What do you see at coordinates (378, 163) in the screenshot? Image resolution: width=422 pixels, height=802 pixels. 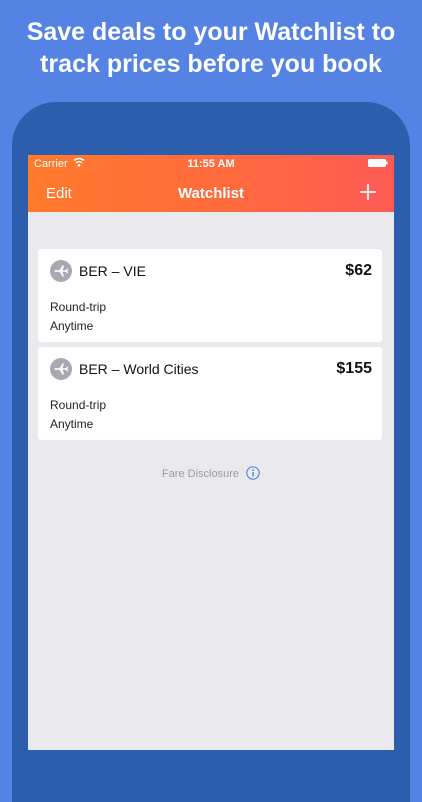 I see `battery-icon` at bounding box center [378, 163].